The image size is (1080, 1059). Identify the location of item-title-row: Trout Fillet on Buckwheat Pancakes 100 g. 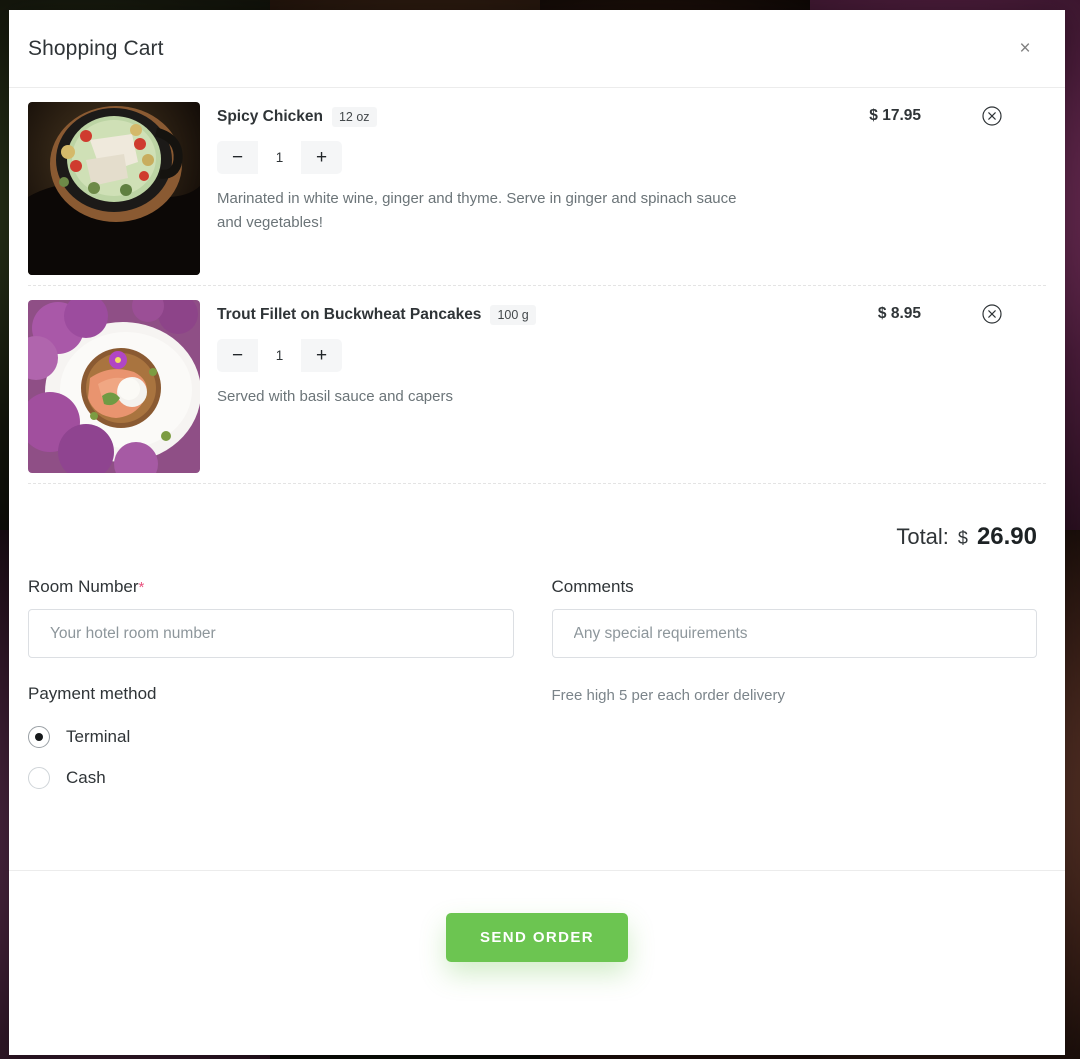
(631, 315).